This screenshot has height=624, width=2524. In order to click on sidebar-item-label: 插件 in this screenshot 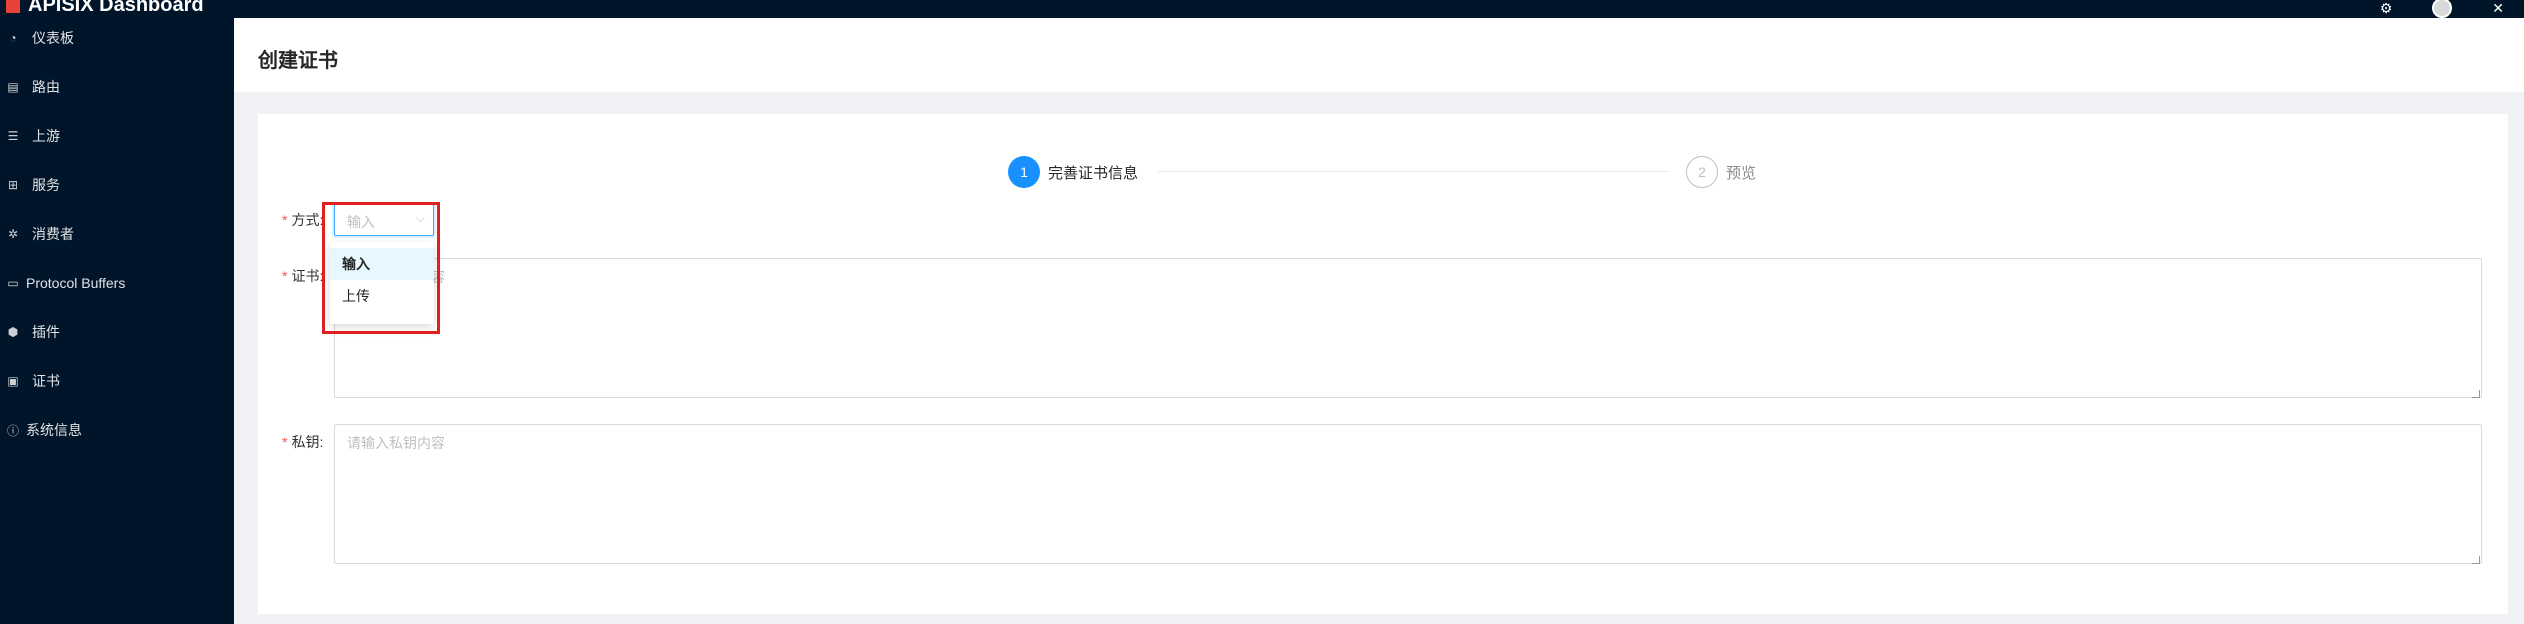, I will do `click(46, 332)`.